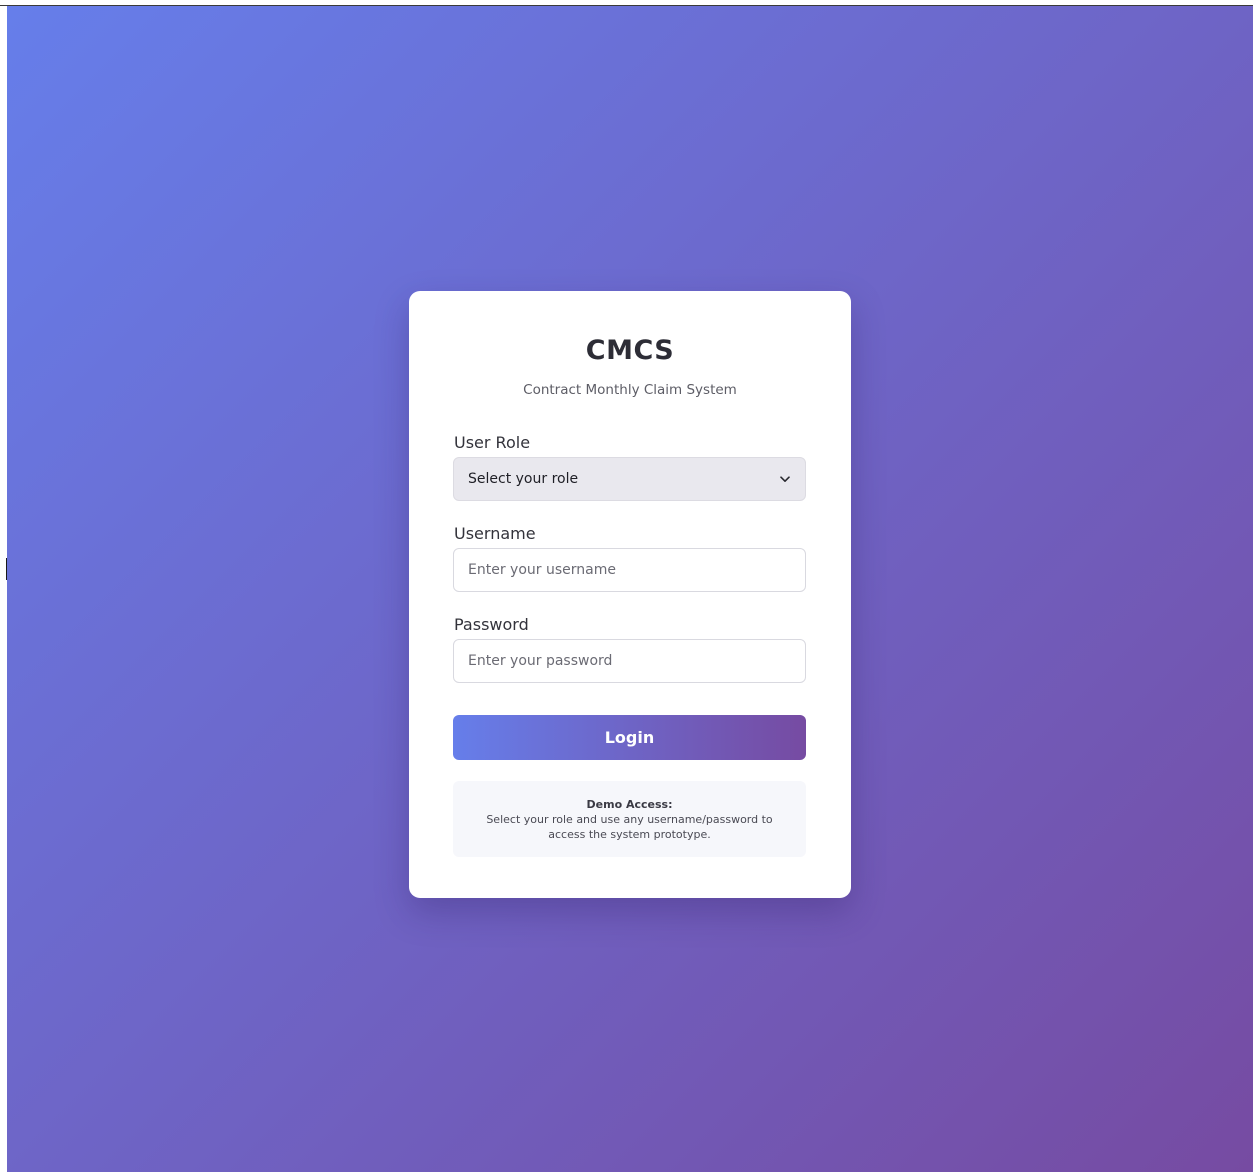 This screenshot has height=1172, width=1253. I want to click on window-left-strip, so click(3, 589).